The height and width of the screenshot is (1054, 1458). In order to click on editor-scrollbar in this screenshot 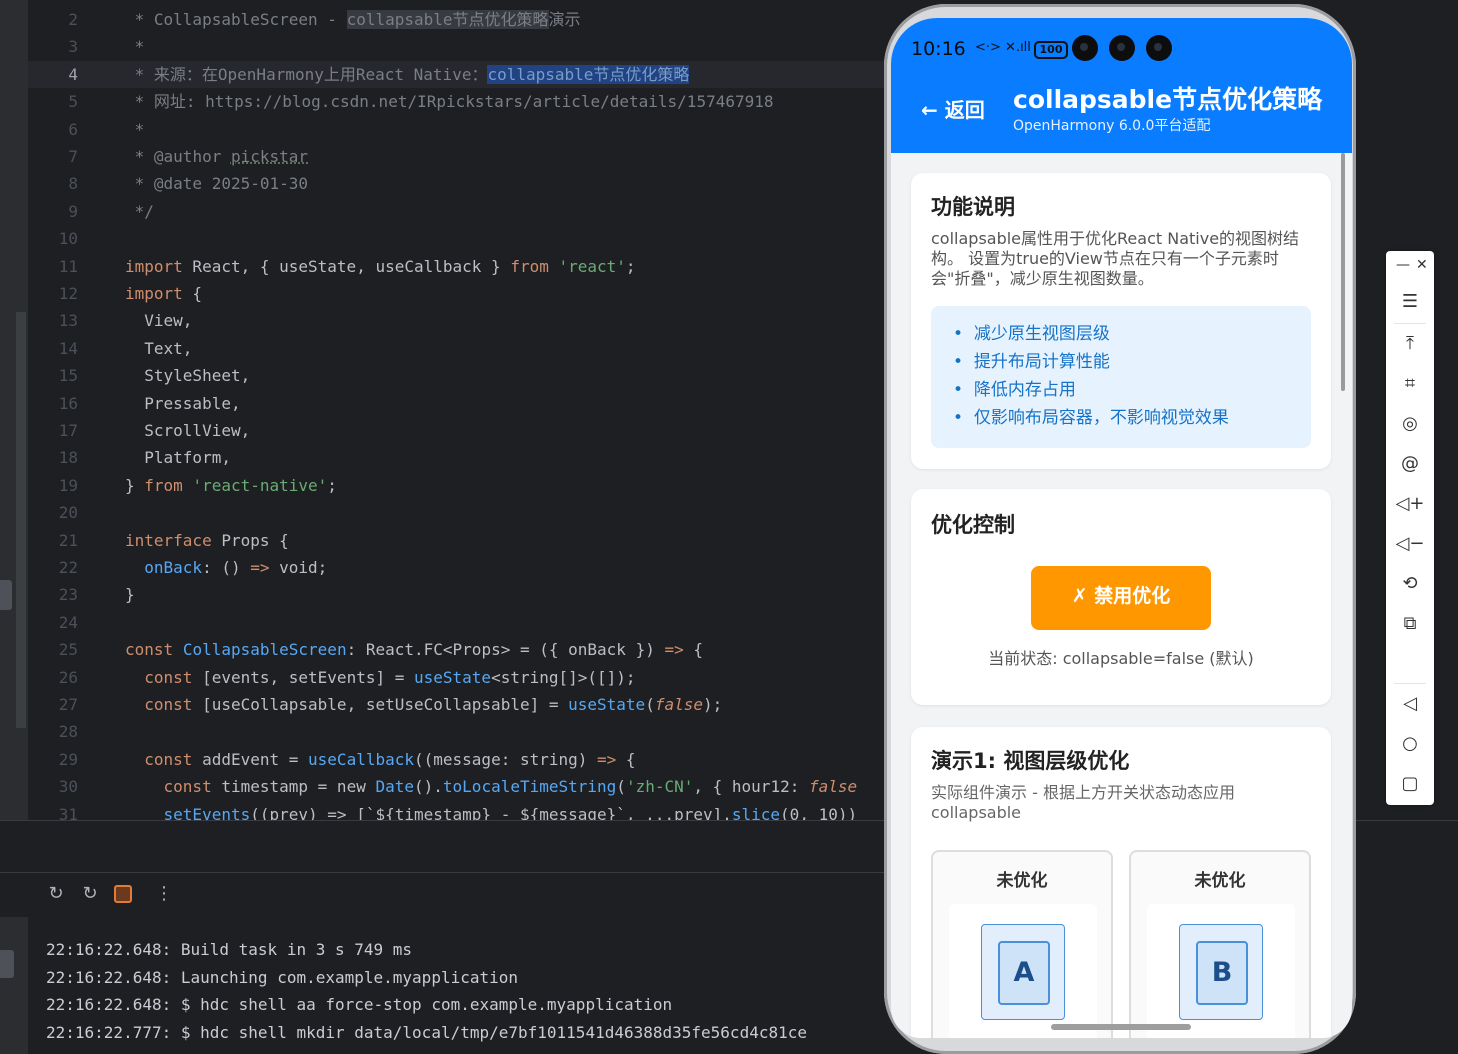, I will do `click(21, 520)`.